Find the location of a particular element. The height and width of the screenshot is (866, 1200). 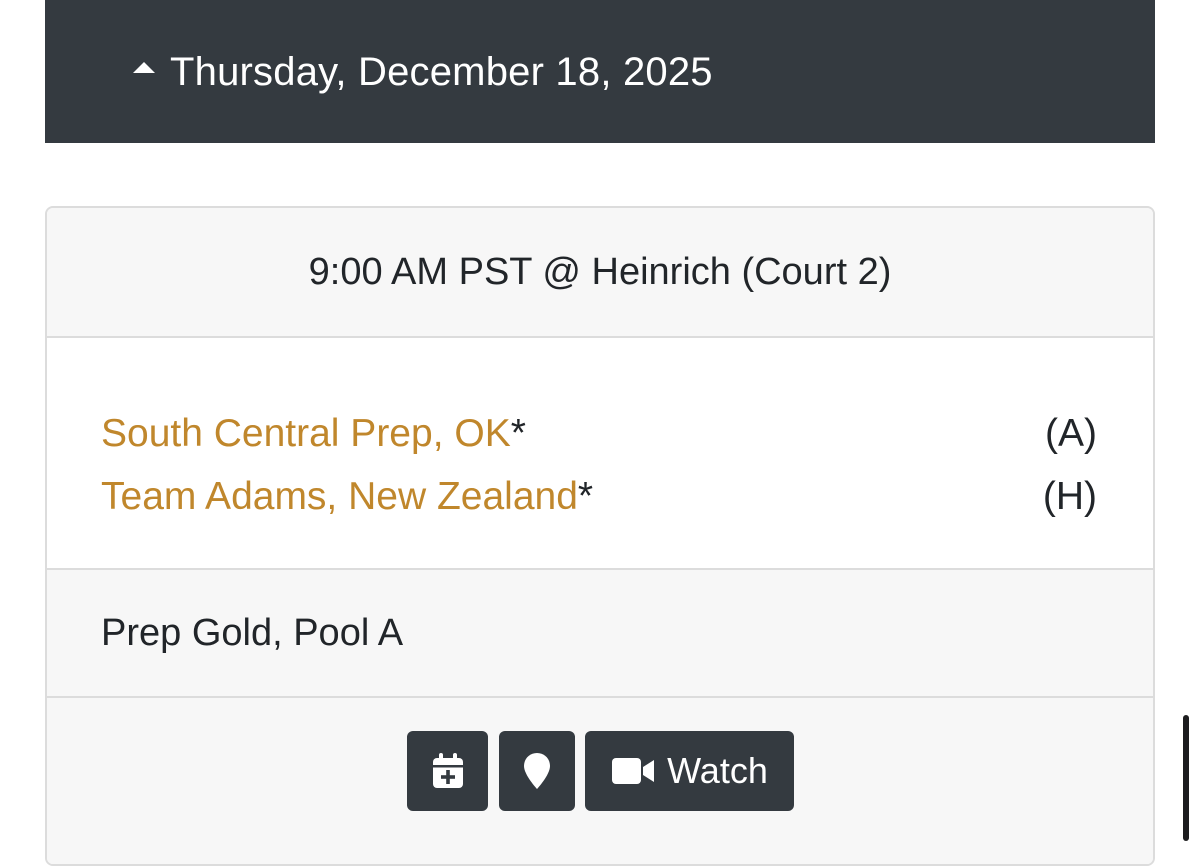

add-to-calendar-button is located at coordinates (447, 771).